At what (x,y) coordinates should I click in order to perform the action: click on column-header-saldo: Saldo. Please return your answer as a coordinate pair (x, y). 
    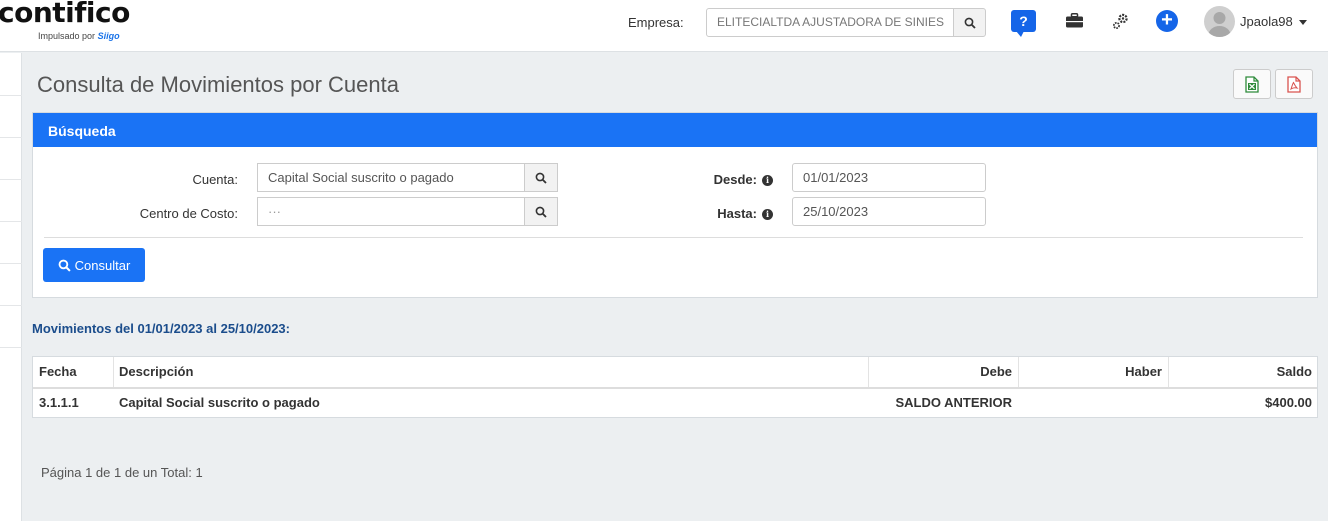
    Looking at the image, I should click on (1243, 372).